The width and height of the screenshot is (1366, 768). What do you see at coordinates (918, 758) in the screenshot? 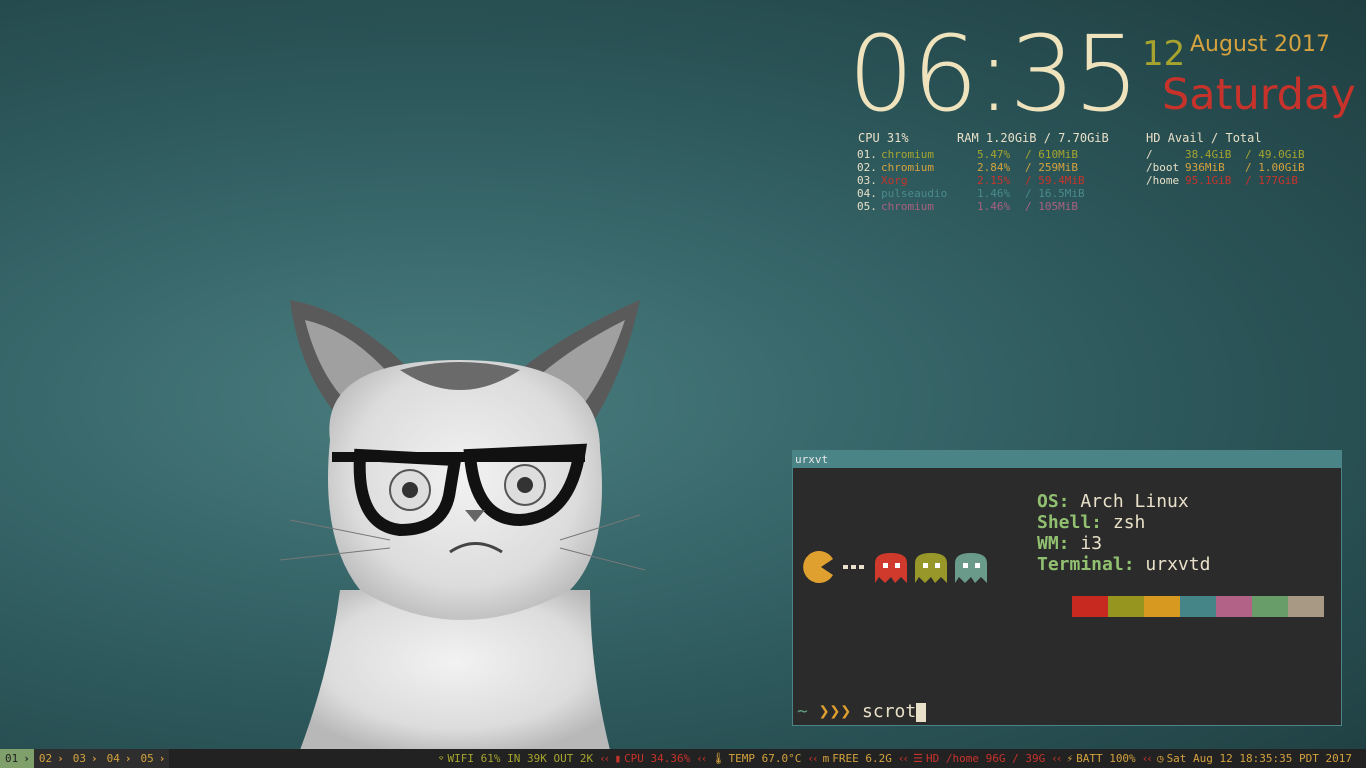
I see `disk-icon: ☰` at bounding box center [918, 758].